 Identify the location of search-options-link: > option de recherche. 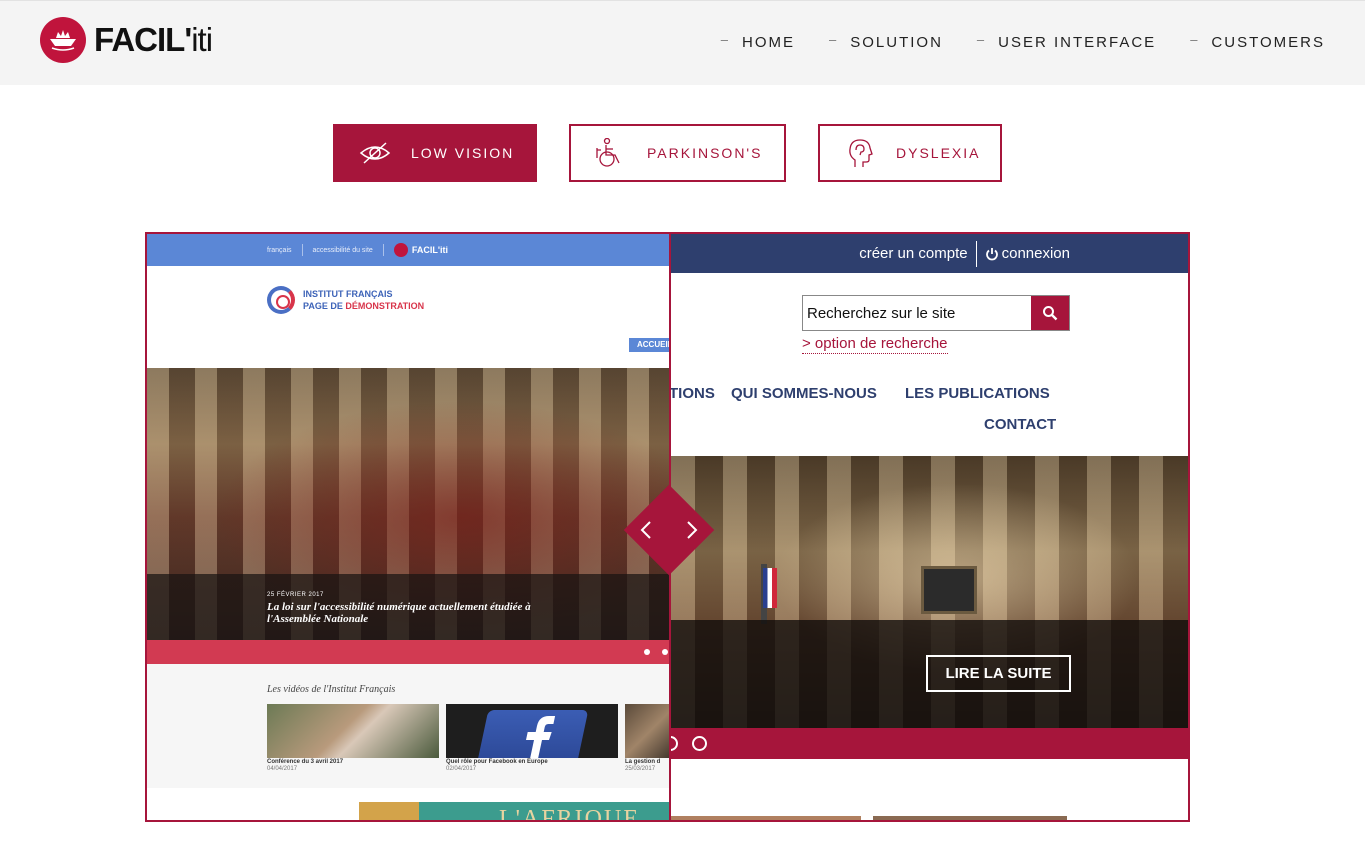
(875, 344).